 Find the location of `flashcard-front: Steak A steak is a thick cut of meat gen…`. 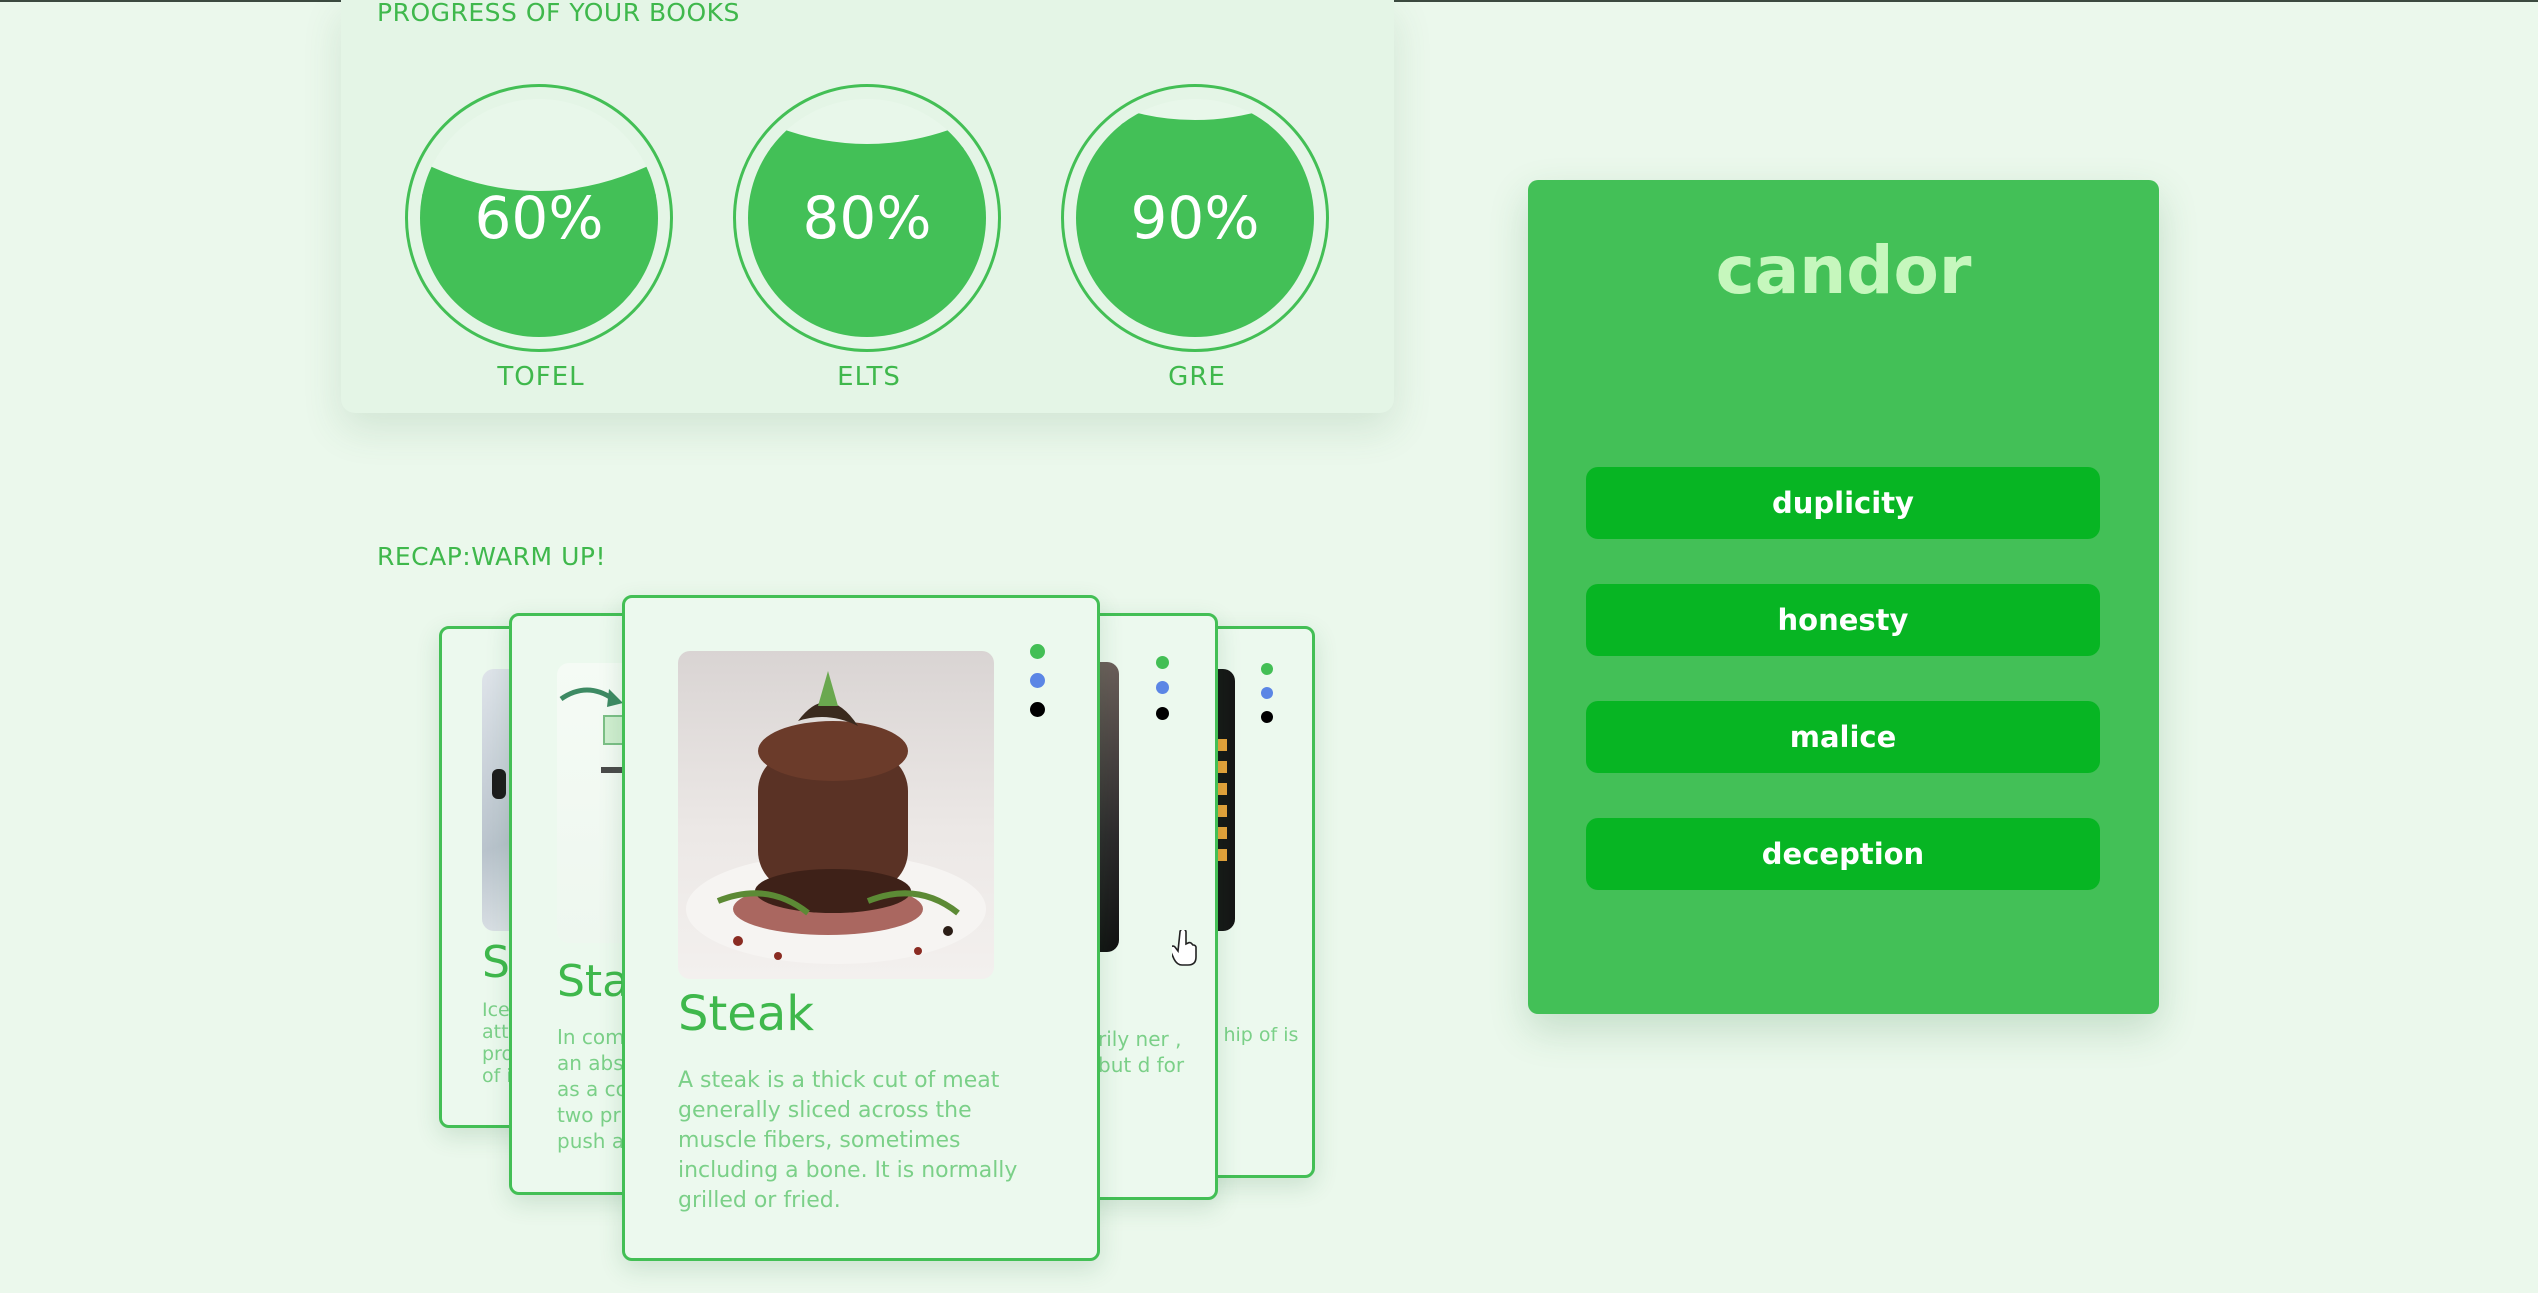

flashcard-front: Steak A steak is a thick cut of meat gen… is located at coordinates (861, 928).